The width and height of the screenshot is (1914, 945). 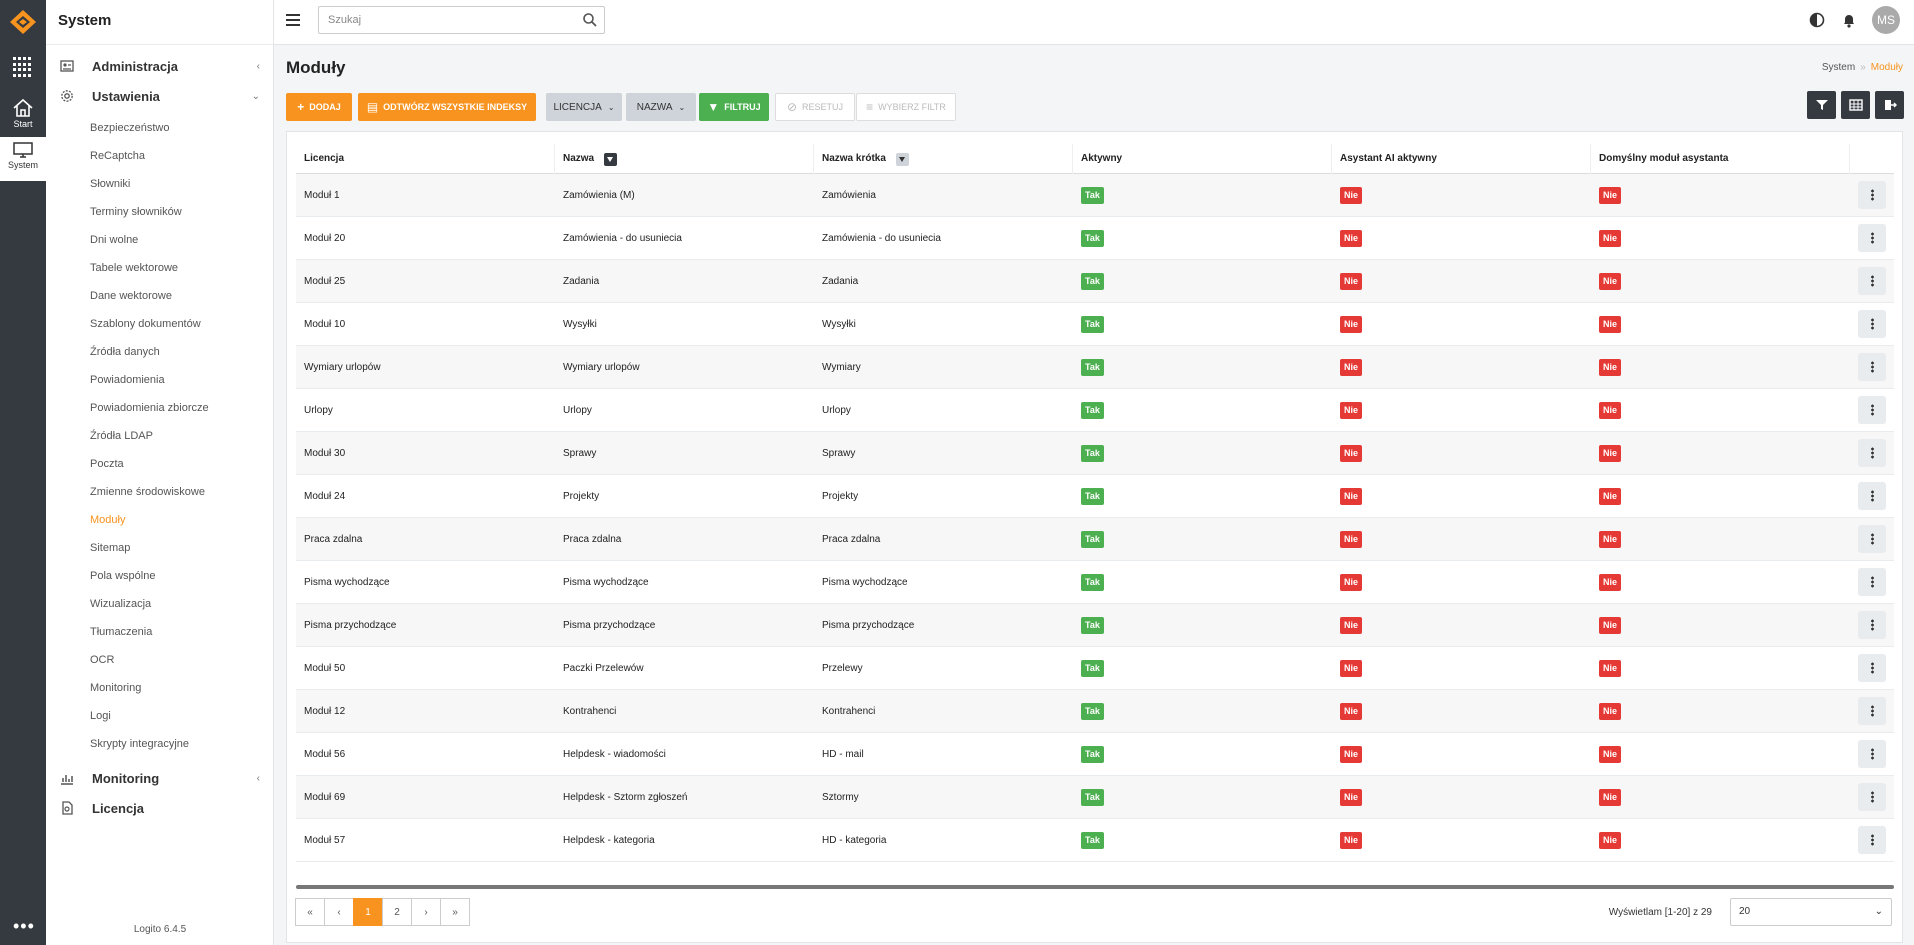 I want to click on hamburger-menu-icon, so click(x=293, y=20).